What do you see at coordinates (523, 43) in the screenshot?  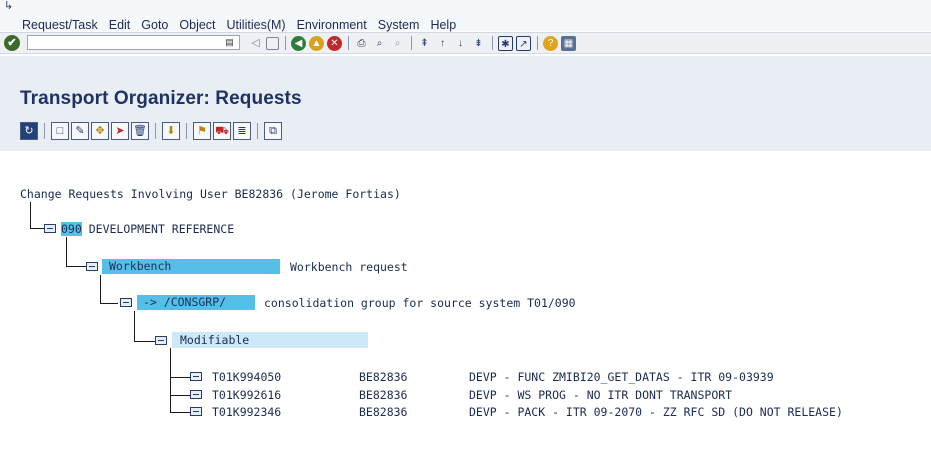 I see `shortcut-icon: ↗` at bounding box center [523, 43].